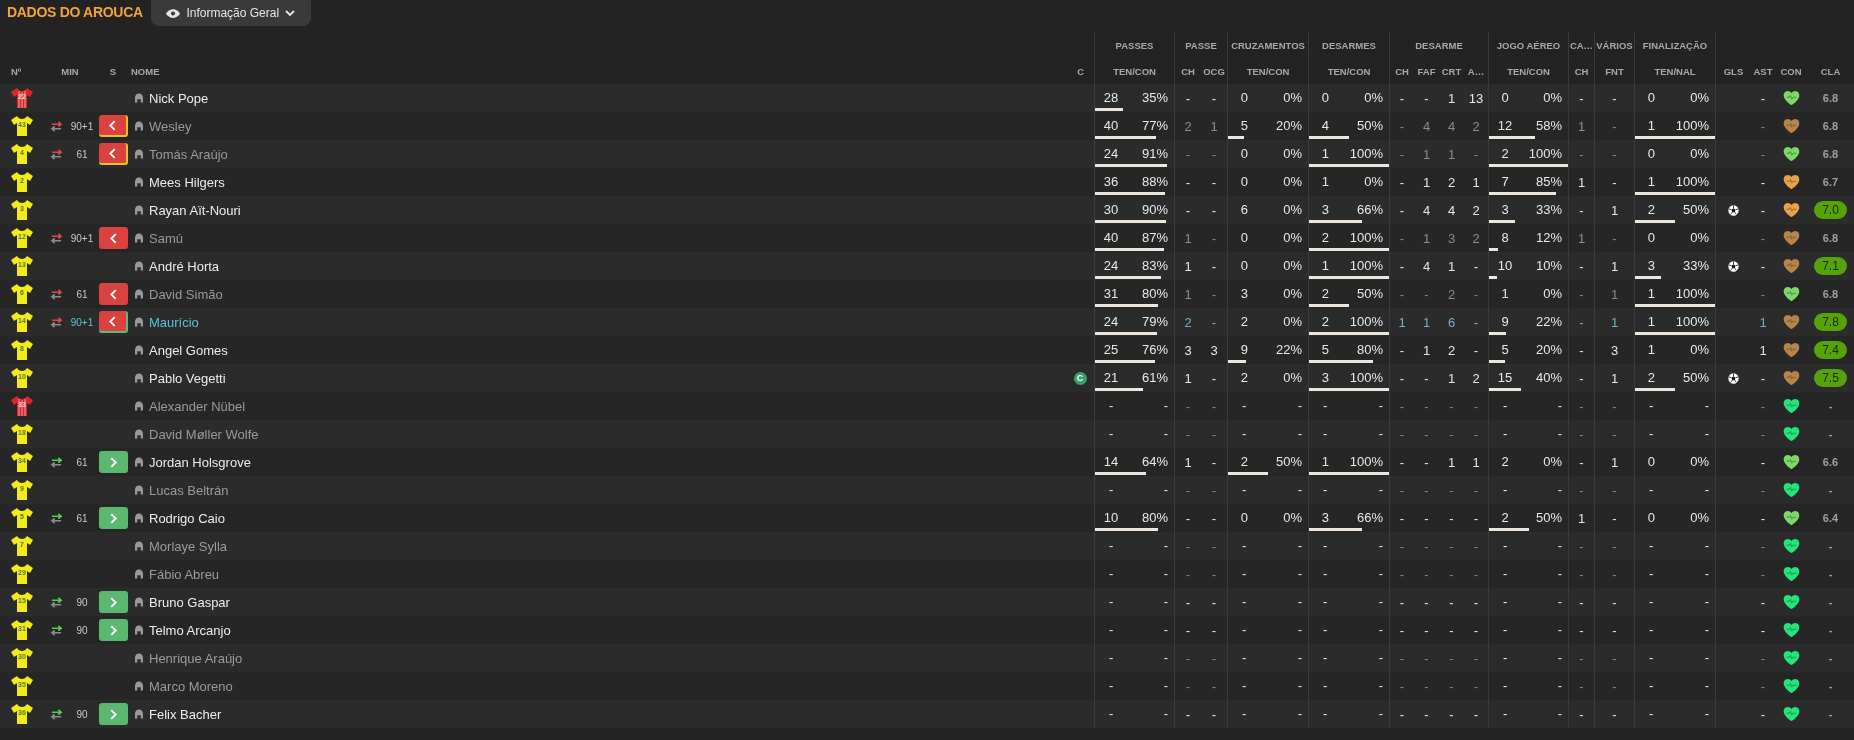 This screenshot has height=740, width=1854. Describe the element at coordinates (1614, 45) in the screenshot. I see `column-group-header: VÁRIOS` at that location.